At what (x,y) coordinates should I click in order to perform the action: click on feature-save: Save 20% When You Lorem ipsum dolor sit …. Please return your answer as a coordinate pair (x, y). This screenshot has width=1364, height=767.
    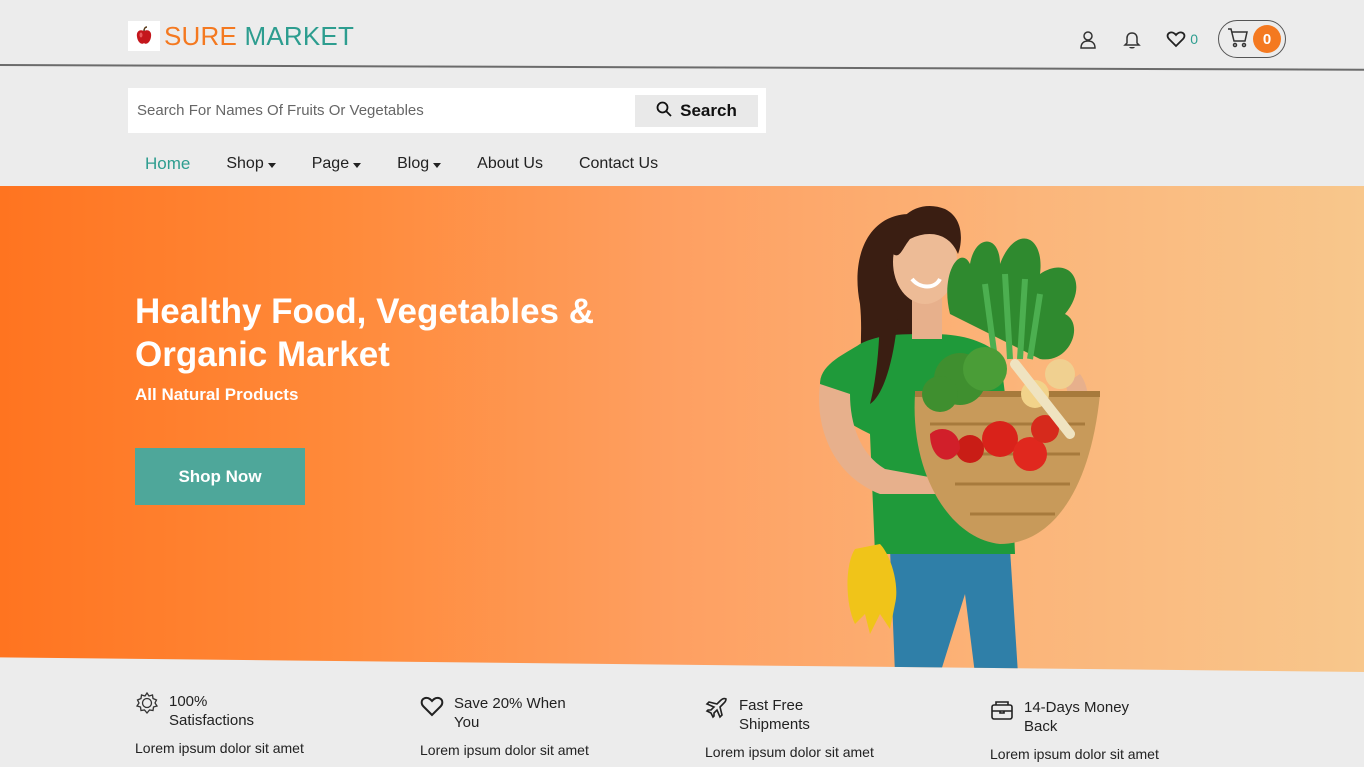
    Looking at the image, I should click on (550, 720).